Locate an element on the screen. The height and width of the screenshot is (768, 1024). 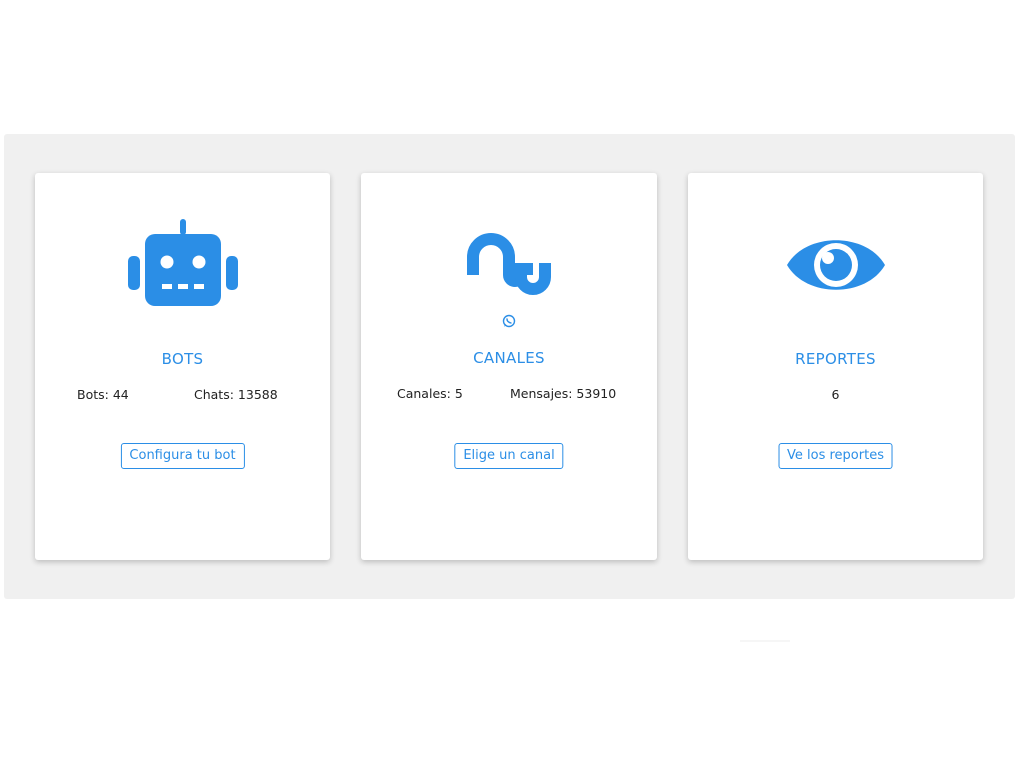
canales-title: CANALES is located at coordinates (509, 358).